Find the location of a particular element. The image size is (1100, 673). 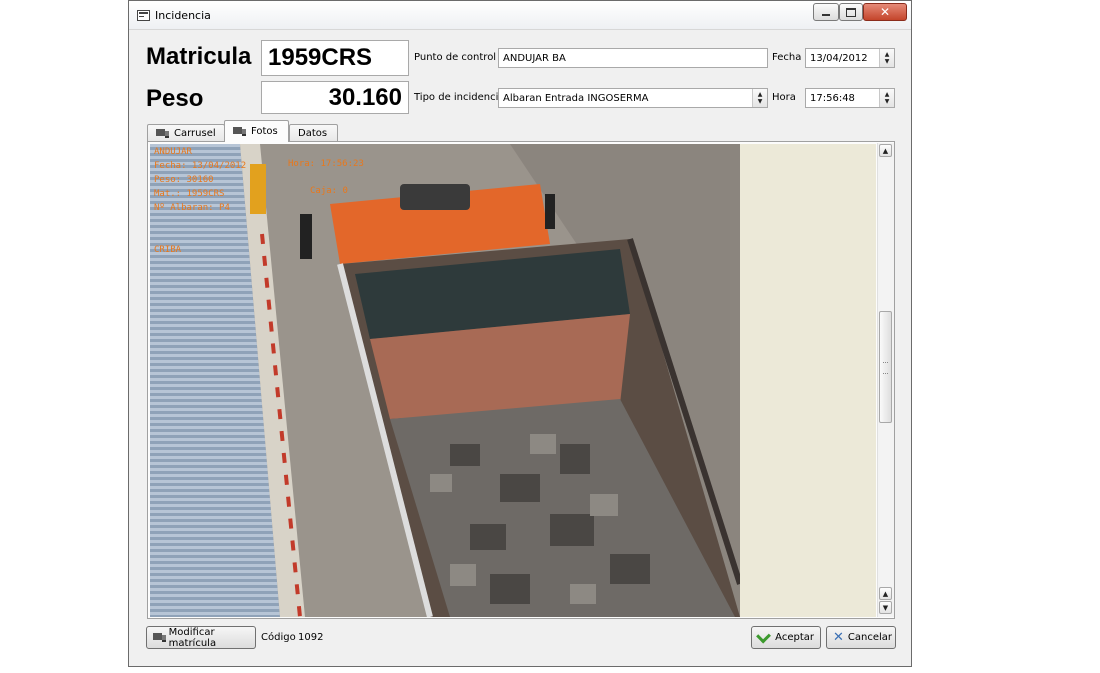

scroll-thumb is located at coordinates (885, 367).